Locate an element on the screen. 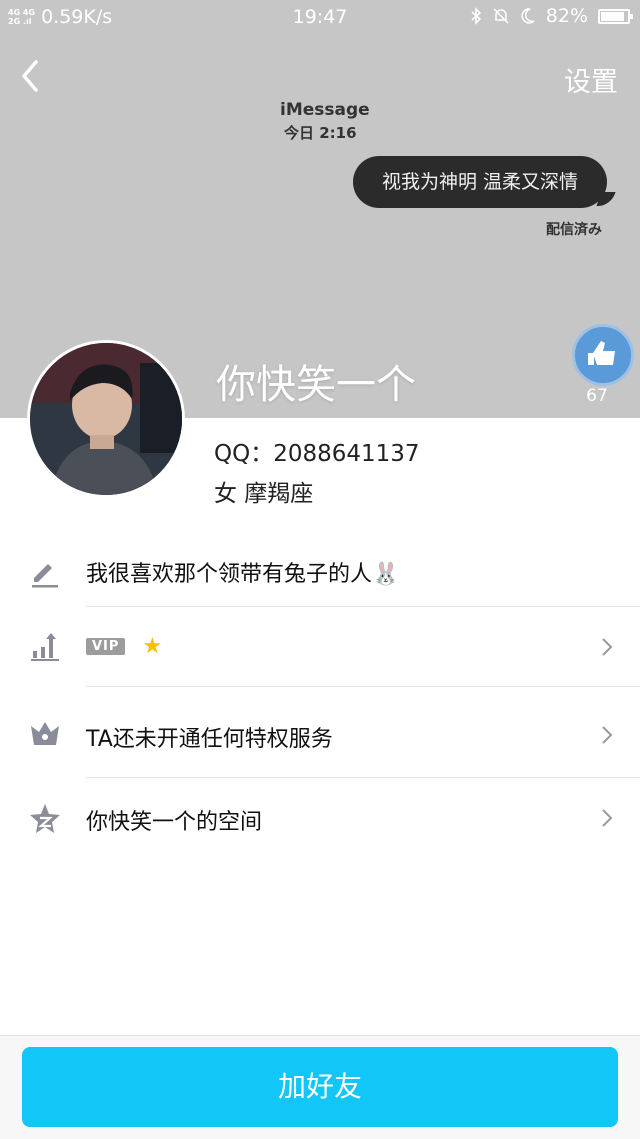  signature-text: 我很喜欢那个领带有兔子的人🐰 is located at coordinates (243, 574).